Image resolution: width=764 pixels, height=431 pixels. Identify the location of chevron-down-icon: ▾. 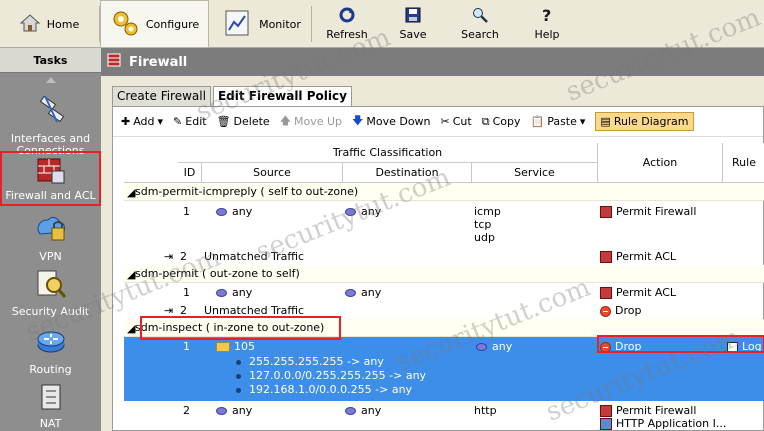
(160, 121).